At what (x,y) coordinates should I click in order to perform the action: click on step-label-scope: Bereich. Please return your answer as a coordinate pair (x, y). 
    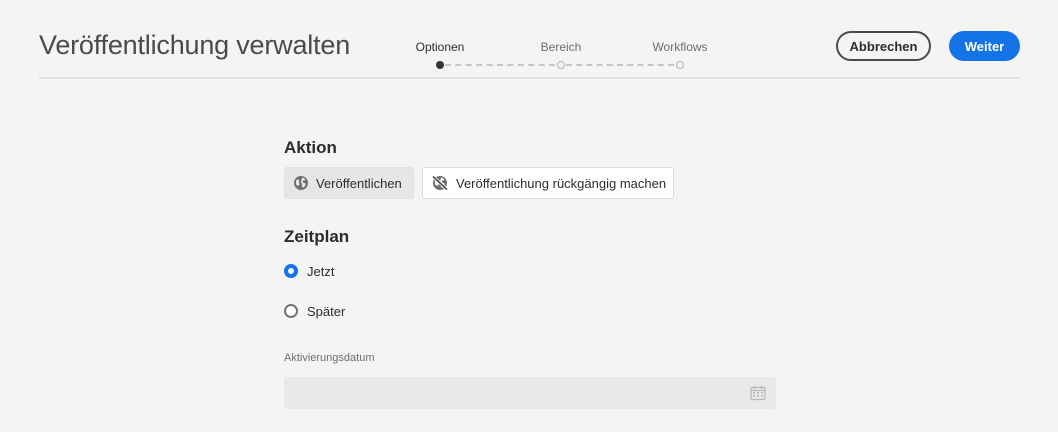
    Looking at the image, I should click on (561, 47).